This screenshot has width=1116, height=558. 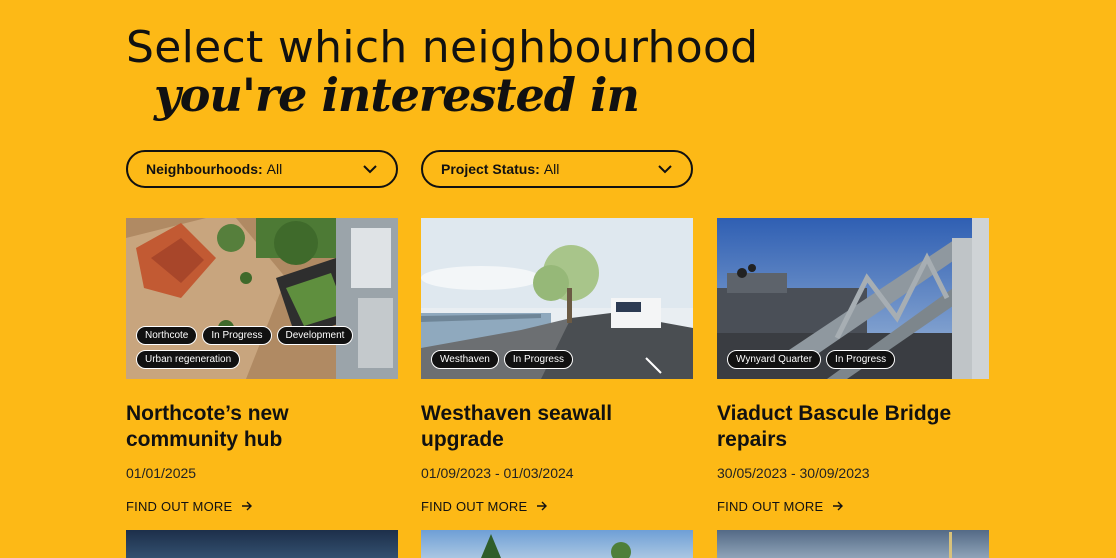 What do you see at coordinates (557, 427) in the screenshot?
I see `project-title: Westhaven seawall upgrade` at bounding box center [557, 427].